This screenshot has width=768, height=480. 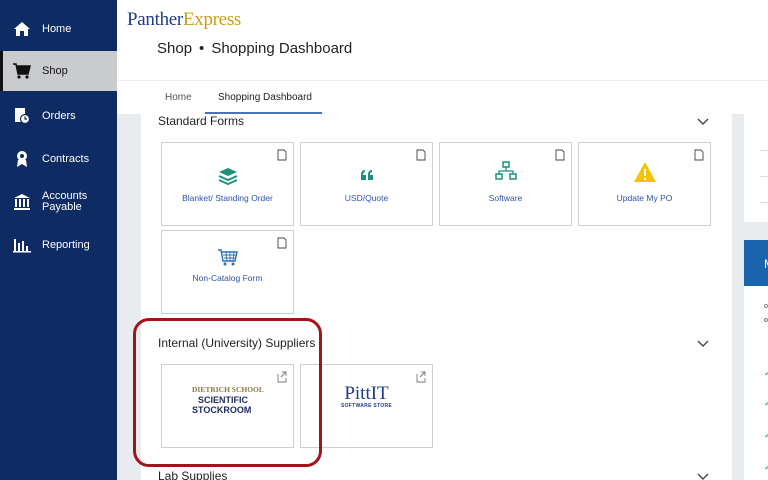 What do you see at coordinates (174, 48) in the screenshot?
I see `breadcrumb-section: Shop` at bounding box center [174, 48].